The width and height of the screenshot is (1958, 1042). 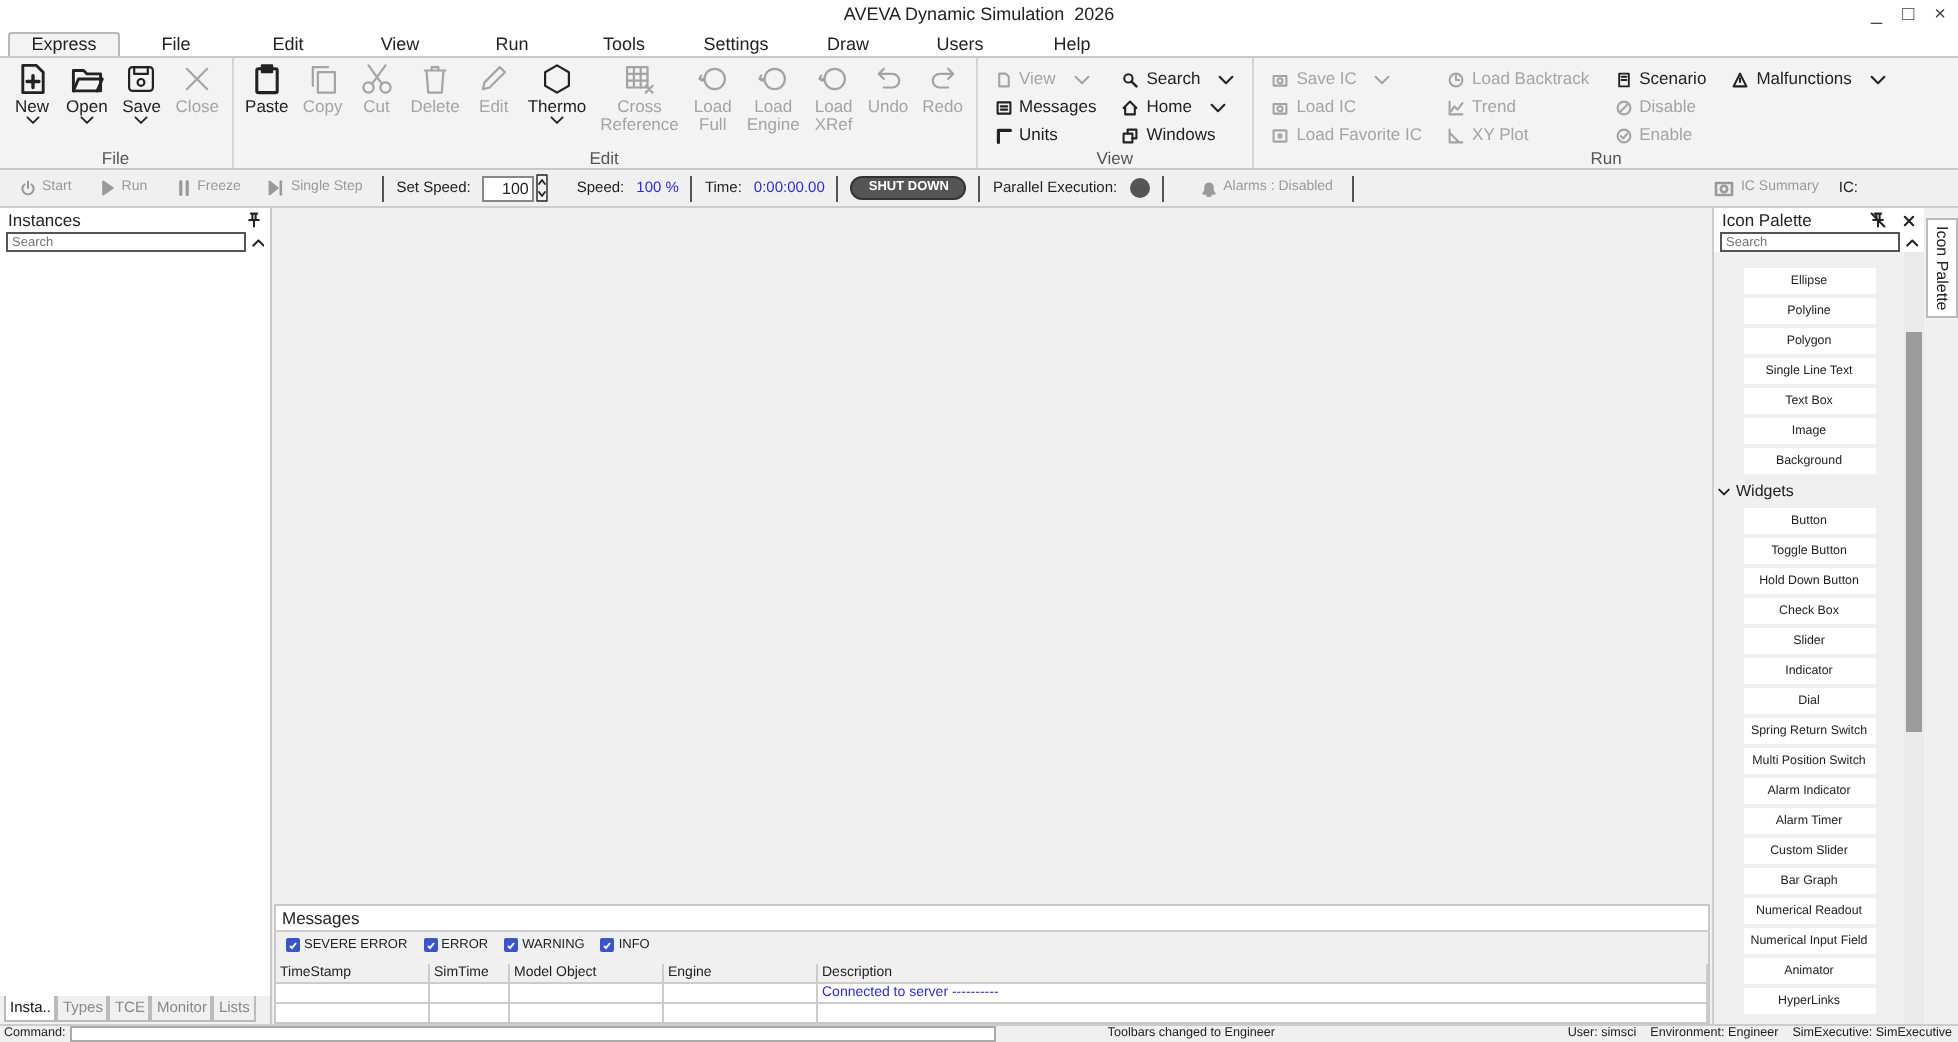 I want to click on speed-field: 100, so click(x=508, y=188).